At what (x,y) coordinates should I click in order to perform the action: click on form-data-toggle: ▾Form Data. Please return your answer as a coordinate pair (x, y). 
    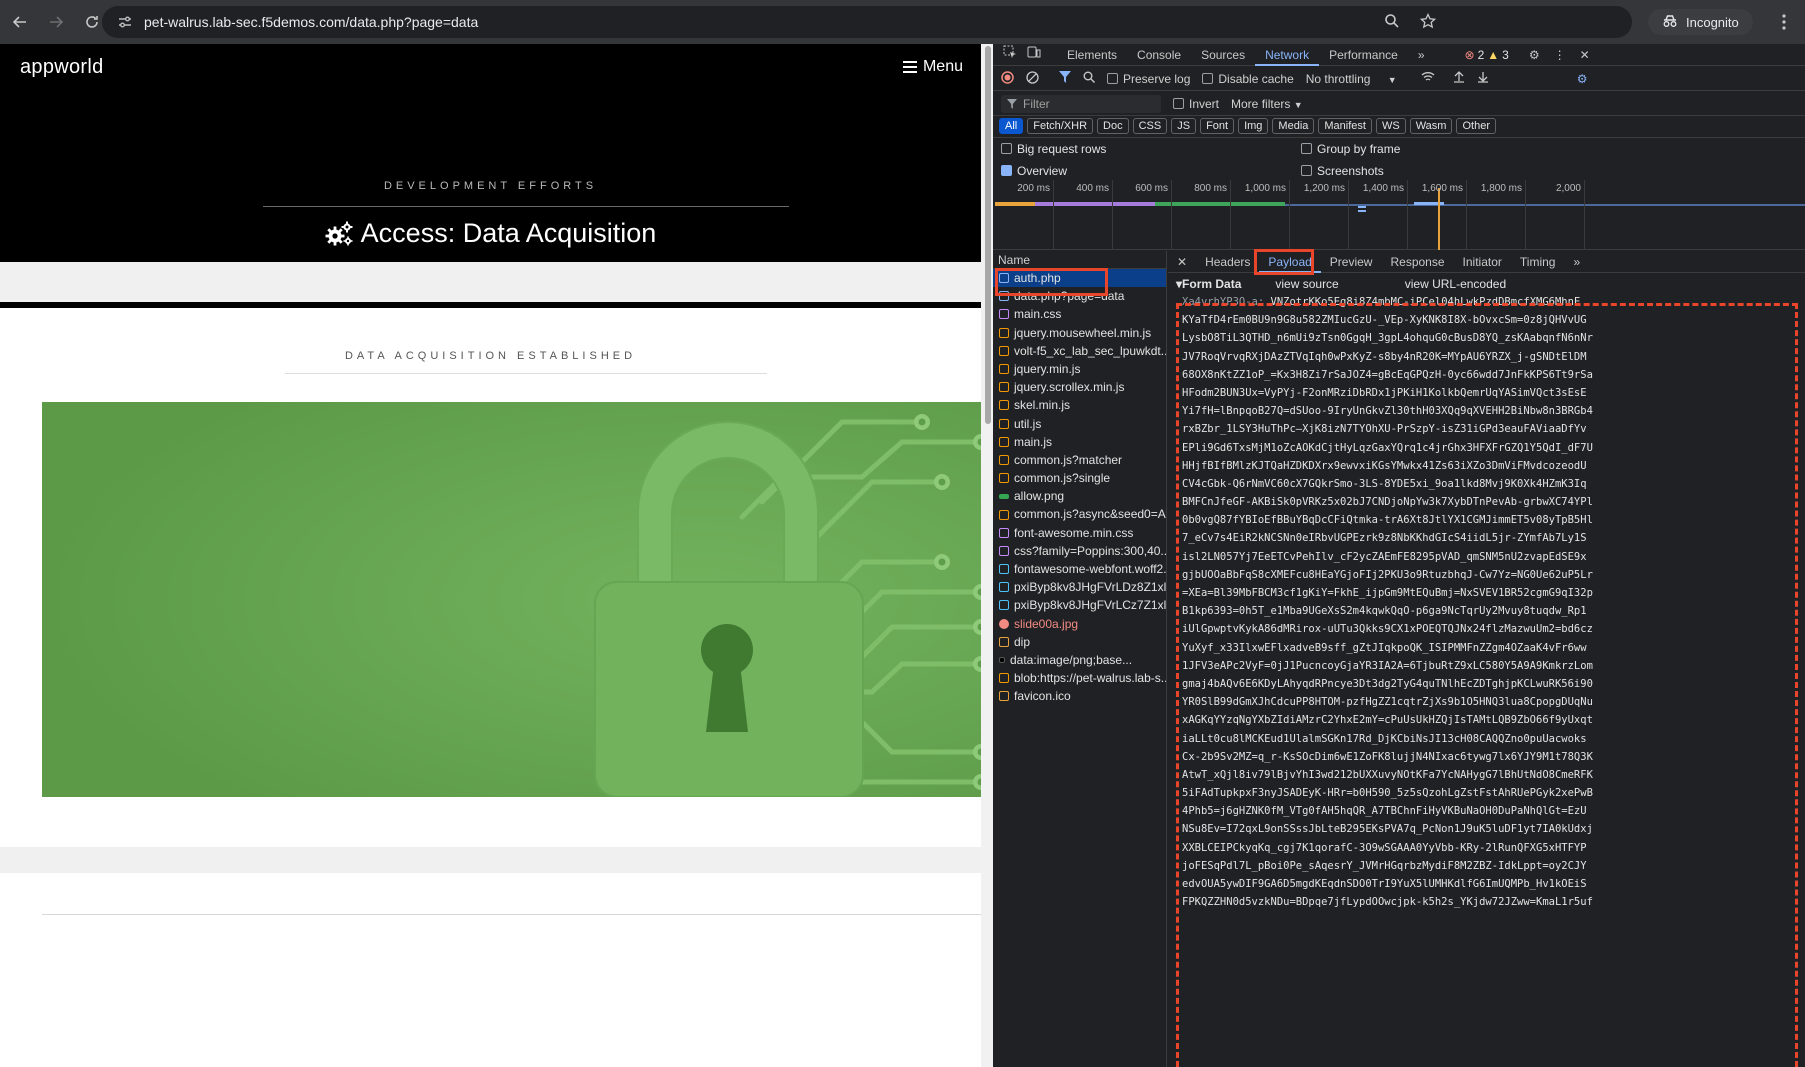
    Looking at the image, I should click on (1208, 284).